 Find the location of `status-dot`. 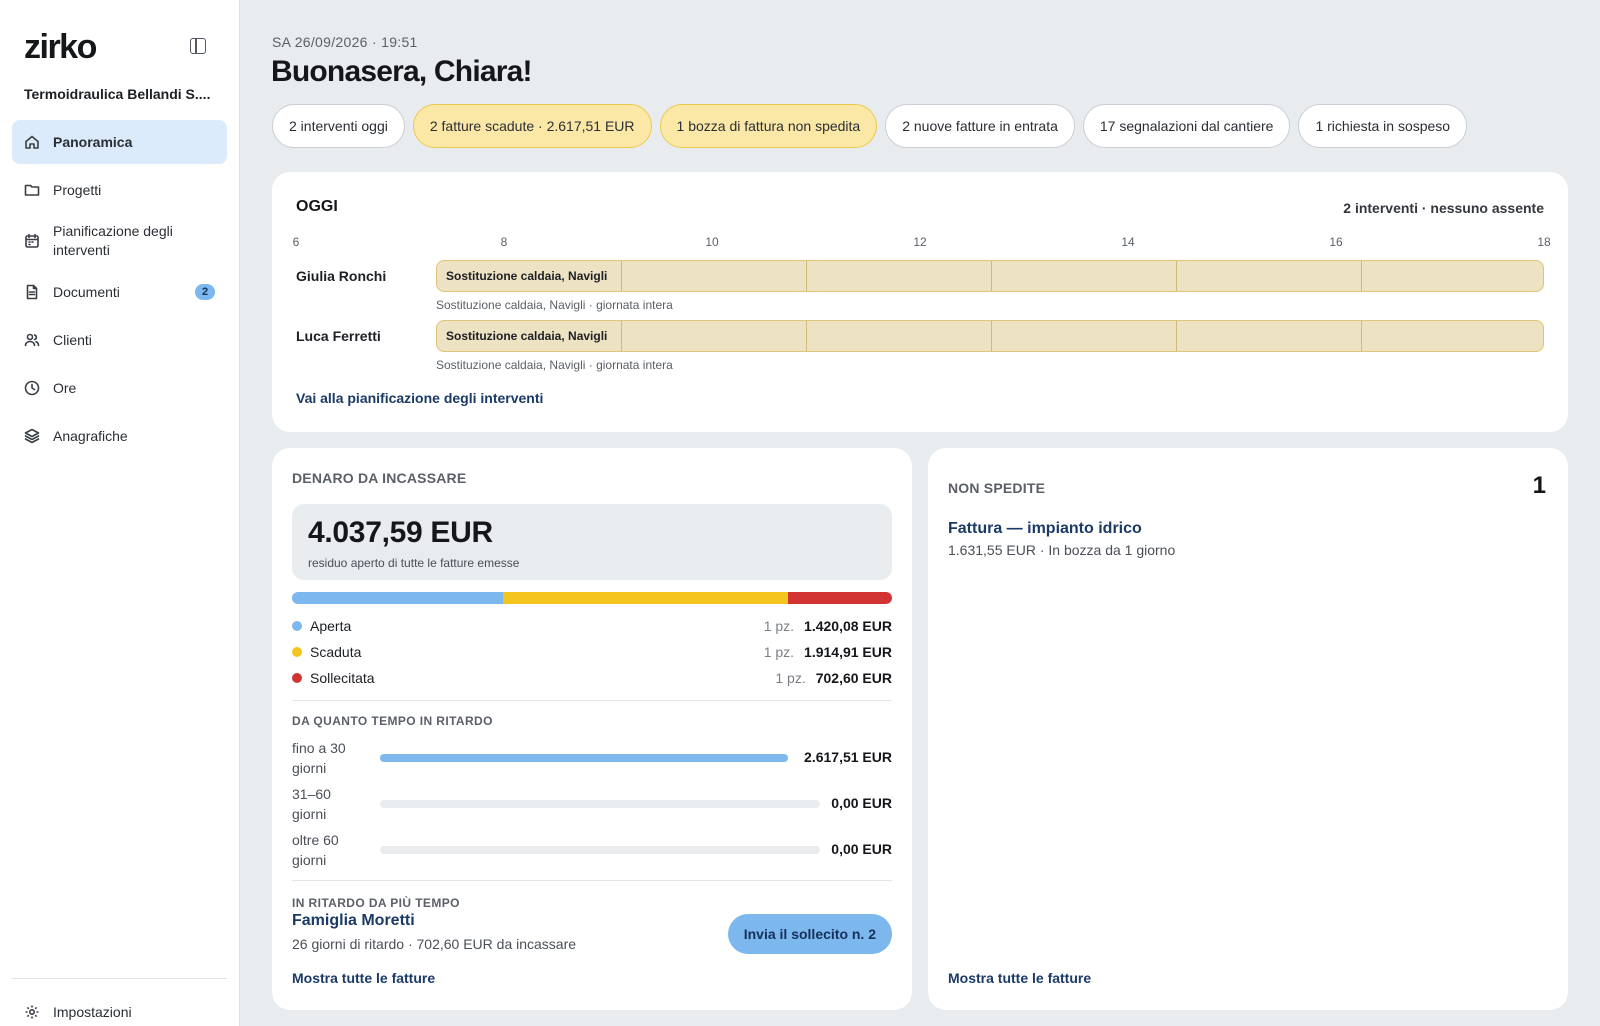

status-dot is located at coordinates (297, 678).